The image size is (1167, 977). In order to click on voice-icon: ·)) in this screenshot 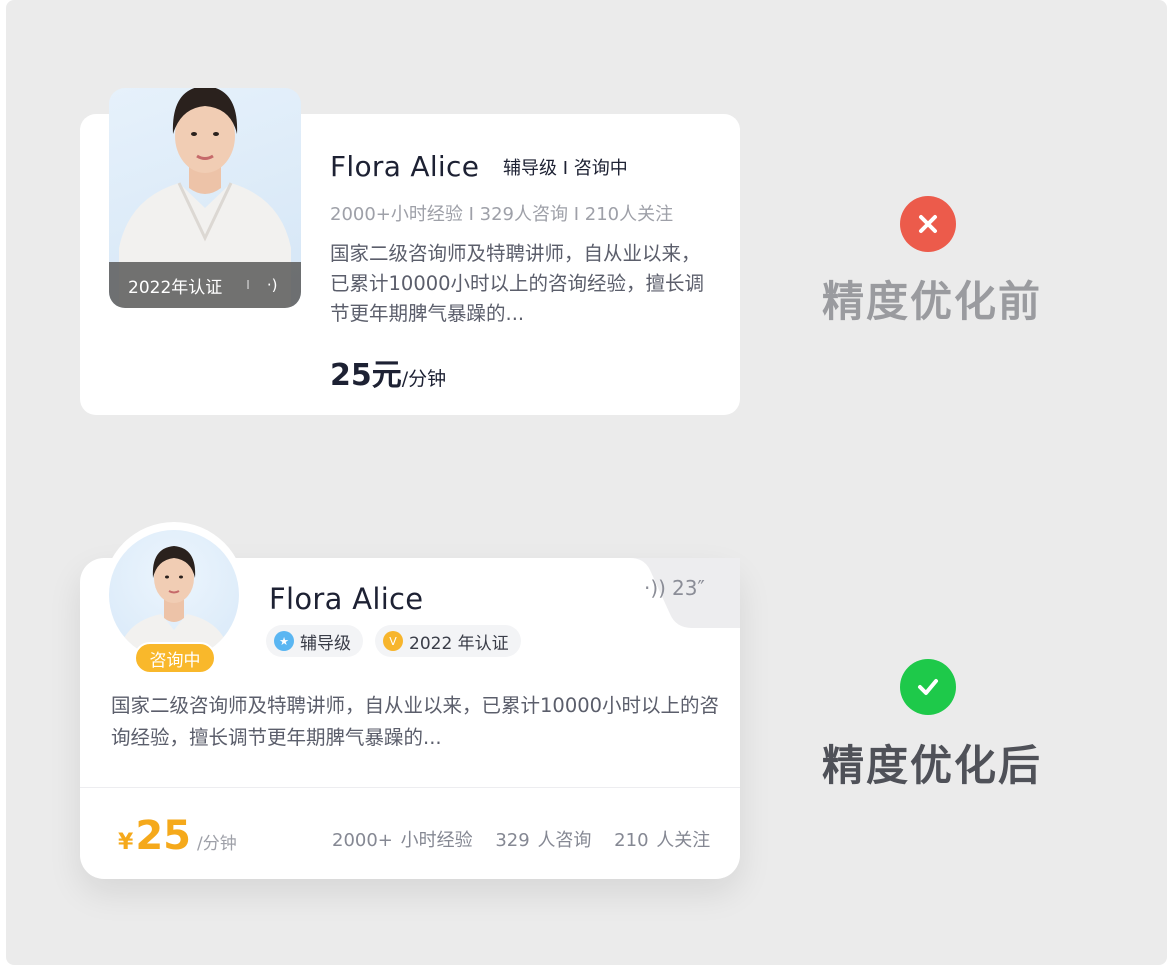, I will do `click(655, 588)`.